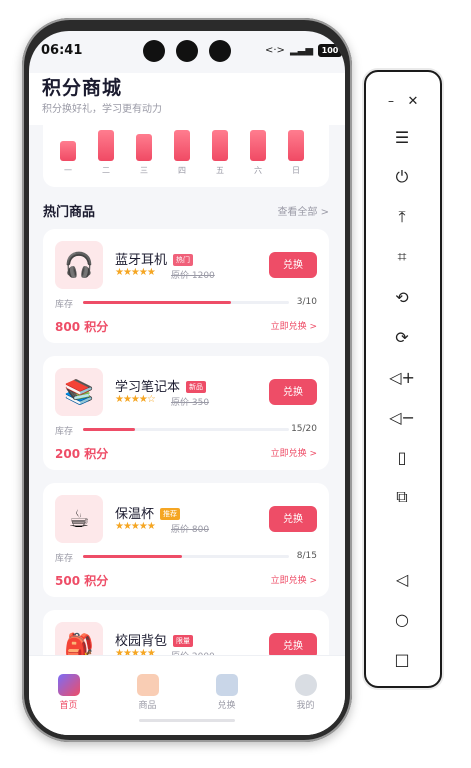 The height and width of the screenshot is (768, 471). I want to click on points-price: 800 积分, so click(82, 327).